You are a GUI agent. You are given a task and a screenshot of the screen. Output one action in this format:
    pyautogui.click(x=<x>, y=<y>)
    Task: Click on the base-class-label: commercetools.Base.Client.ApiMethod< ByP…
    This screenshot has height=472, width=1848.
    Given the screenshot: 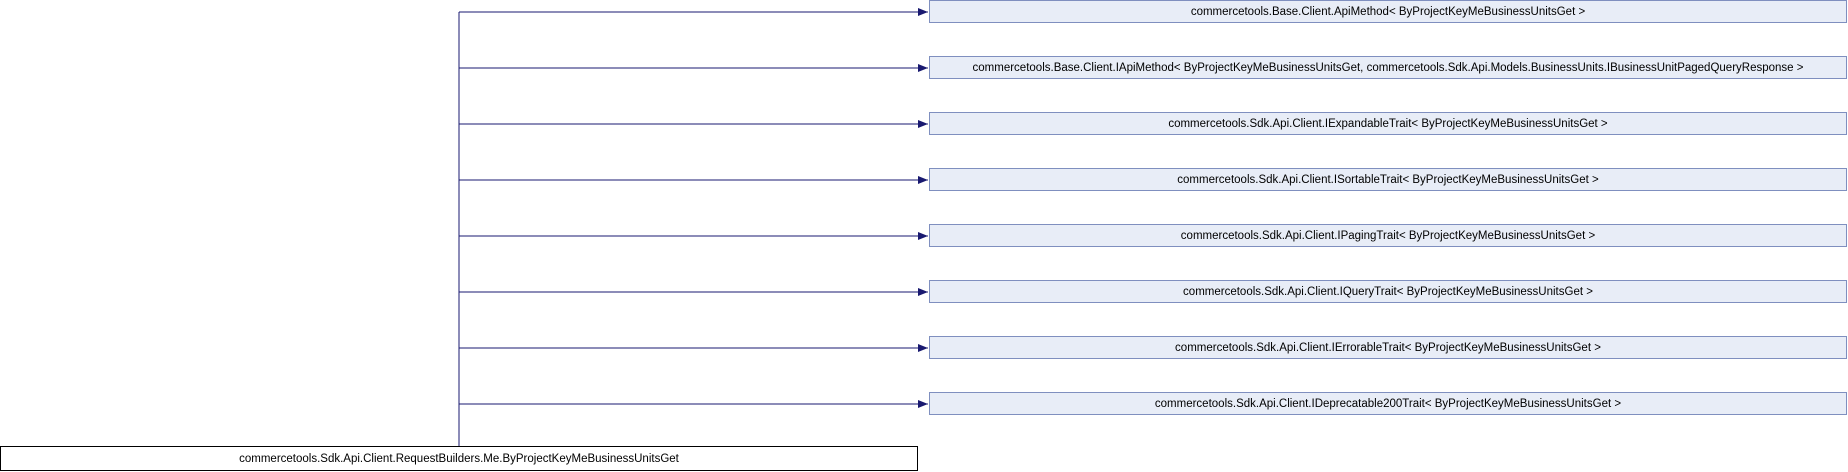 What is the action you would take?
    pyautogui.click(x=1388, y=11)
    